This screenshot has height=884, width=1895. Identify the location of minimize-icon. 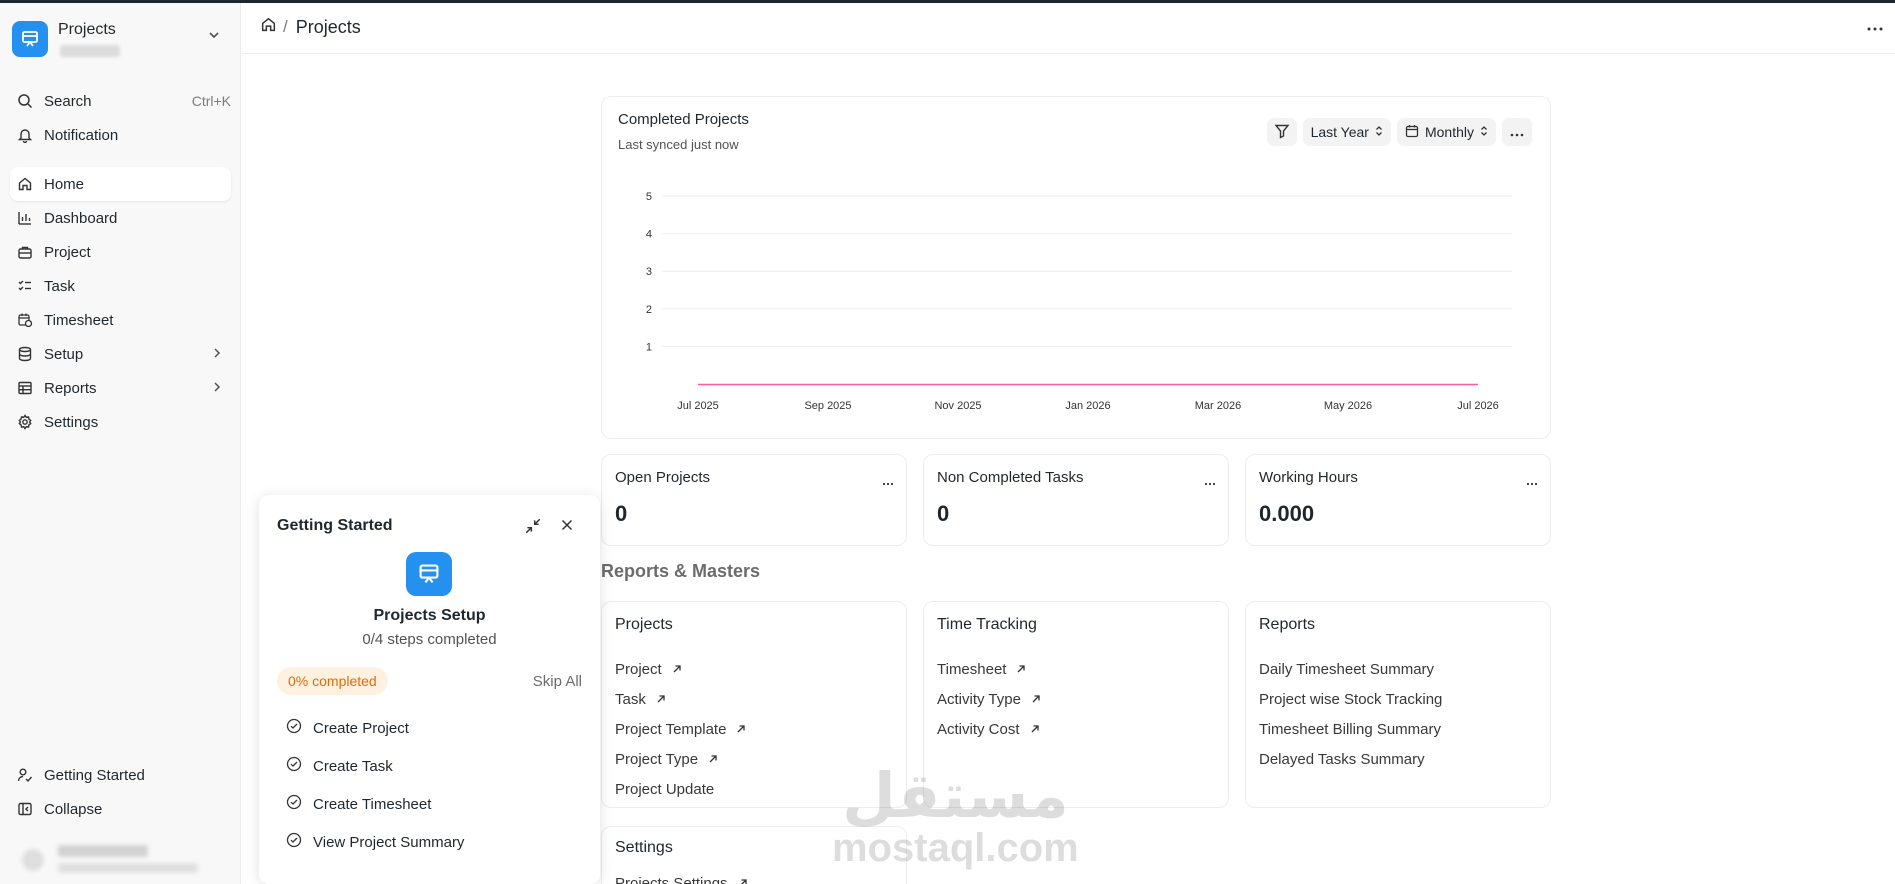
(533, 528).